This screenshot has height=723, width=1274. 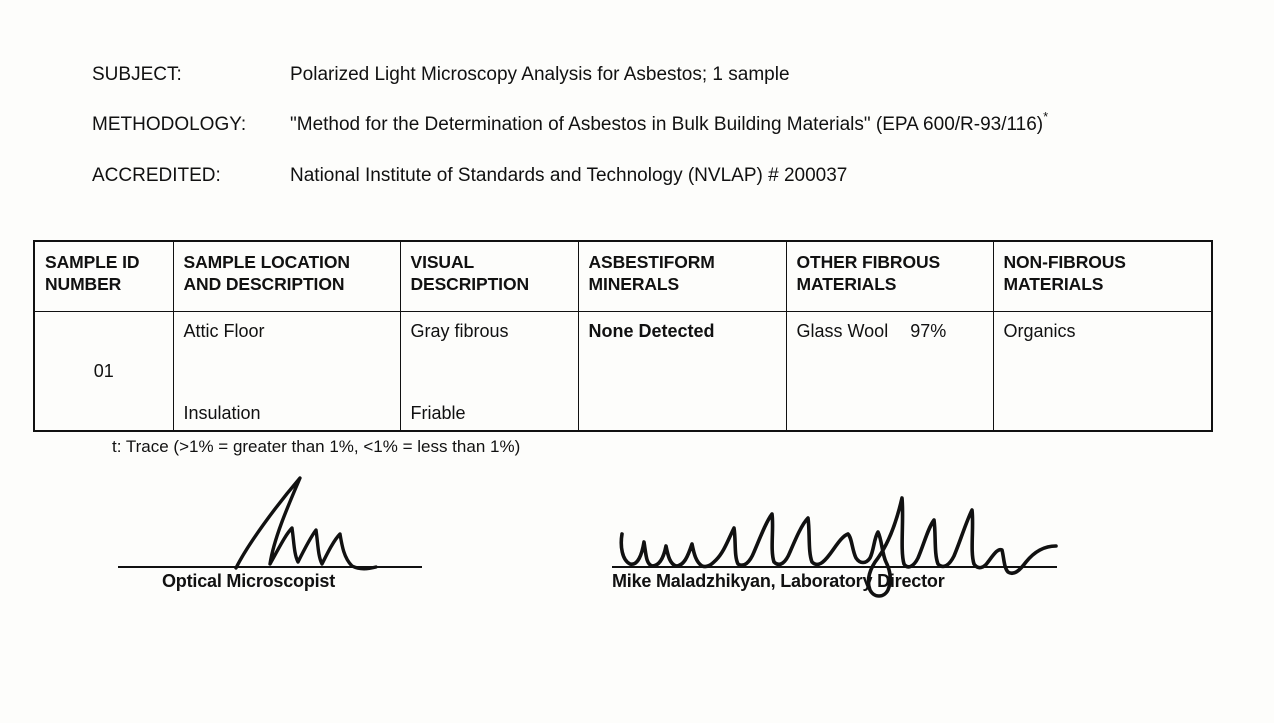 What do you see at coordinates (83, 284) in the screenshot?
I see `column-header-line2: NUMBER` at bounding box center [83, 284].